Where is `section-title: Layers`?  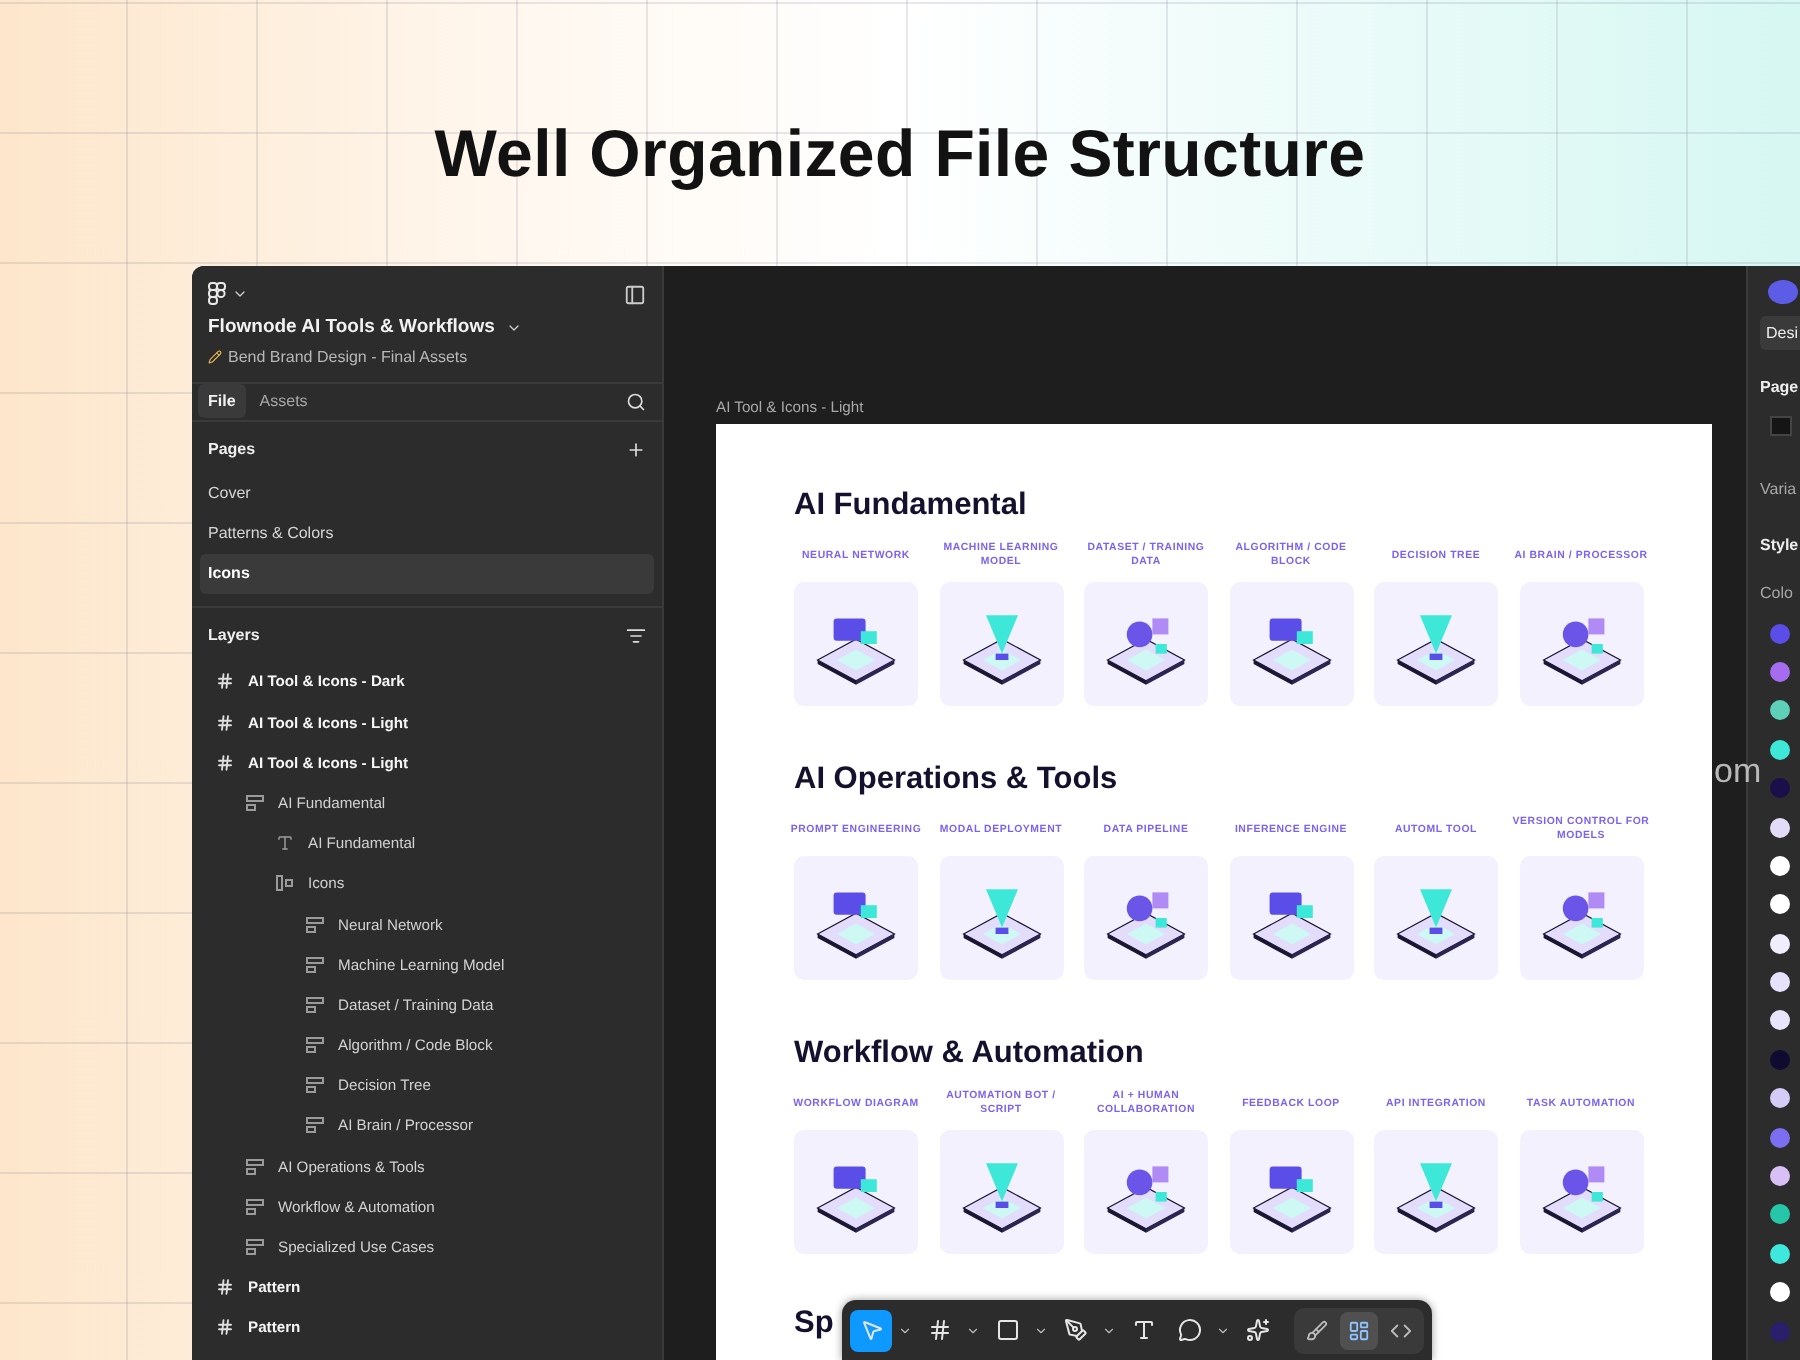
section-title: Layers is located at coordinates (234, 635).